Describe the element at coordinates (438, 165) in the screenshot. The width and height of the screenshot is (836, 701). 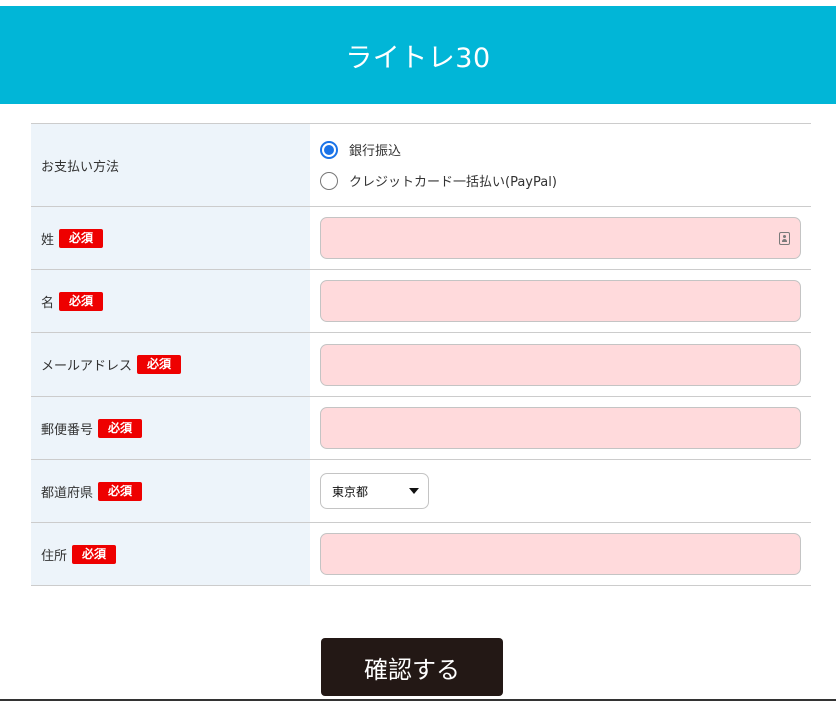
I see `payment-radio-group: 銀行振込 クレジットカード一括払い(PayPal)` at that location.